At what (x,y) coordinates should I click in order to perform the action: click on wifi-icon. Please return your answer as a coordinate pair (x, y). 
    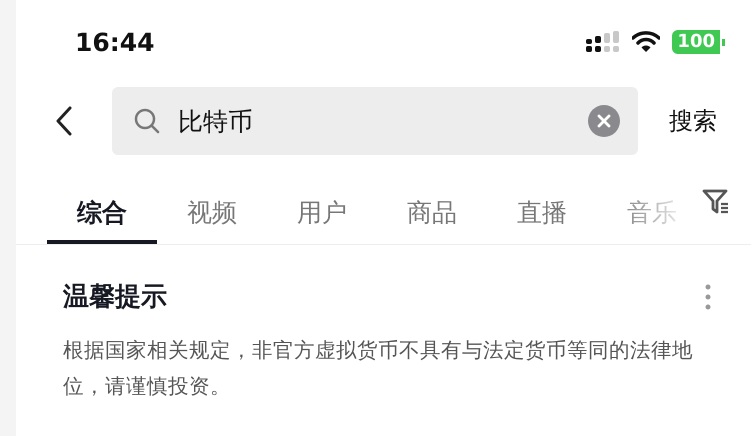
    Looking at the image, I should click on (646, 42).